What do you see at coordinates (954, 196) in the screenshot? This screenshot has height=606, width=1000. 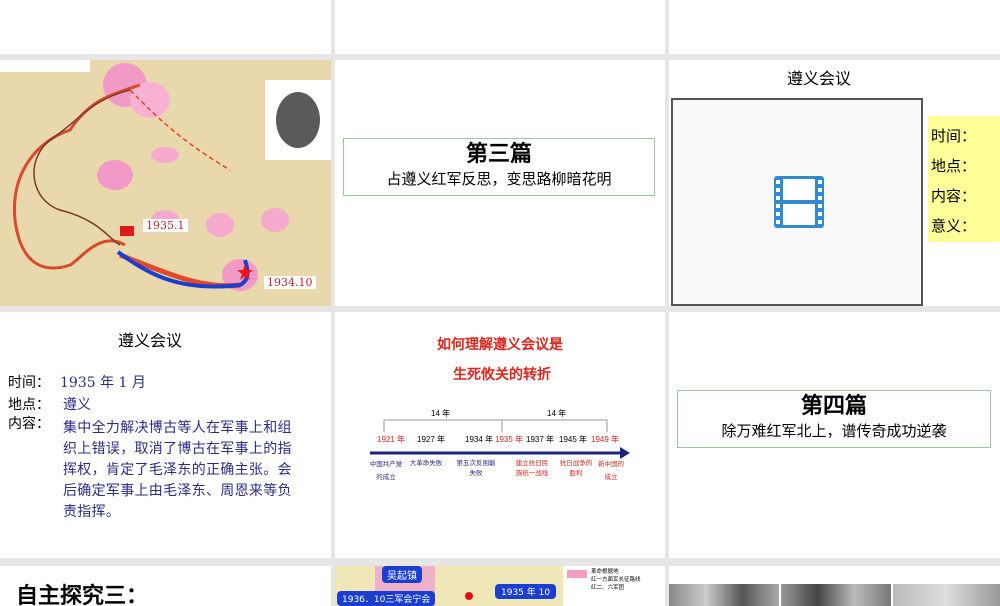 I see `label-content: 内容：` at bounding box center [954, 196].